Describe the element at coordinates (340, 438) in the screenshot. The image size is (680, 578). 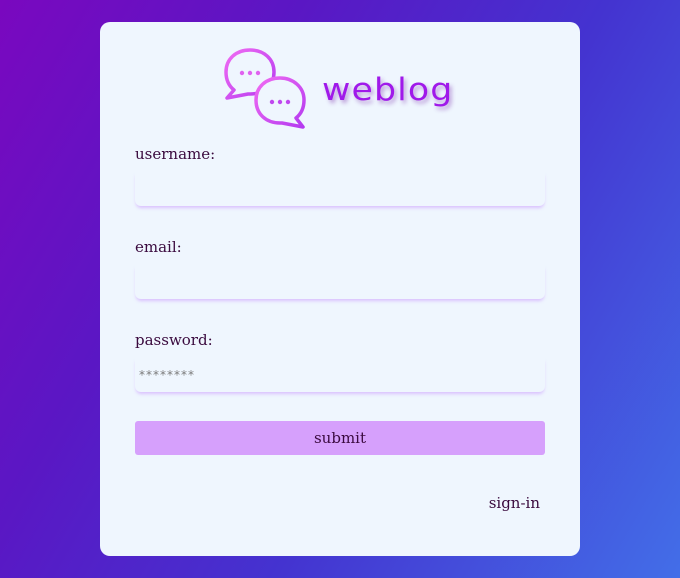
I see `submit-button: submit` at that location.